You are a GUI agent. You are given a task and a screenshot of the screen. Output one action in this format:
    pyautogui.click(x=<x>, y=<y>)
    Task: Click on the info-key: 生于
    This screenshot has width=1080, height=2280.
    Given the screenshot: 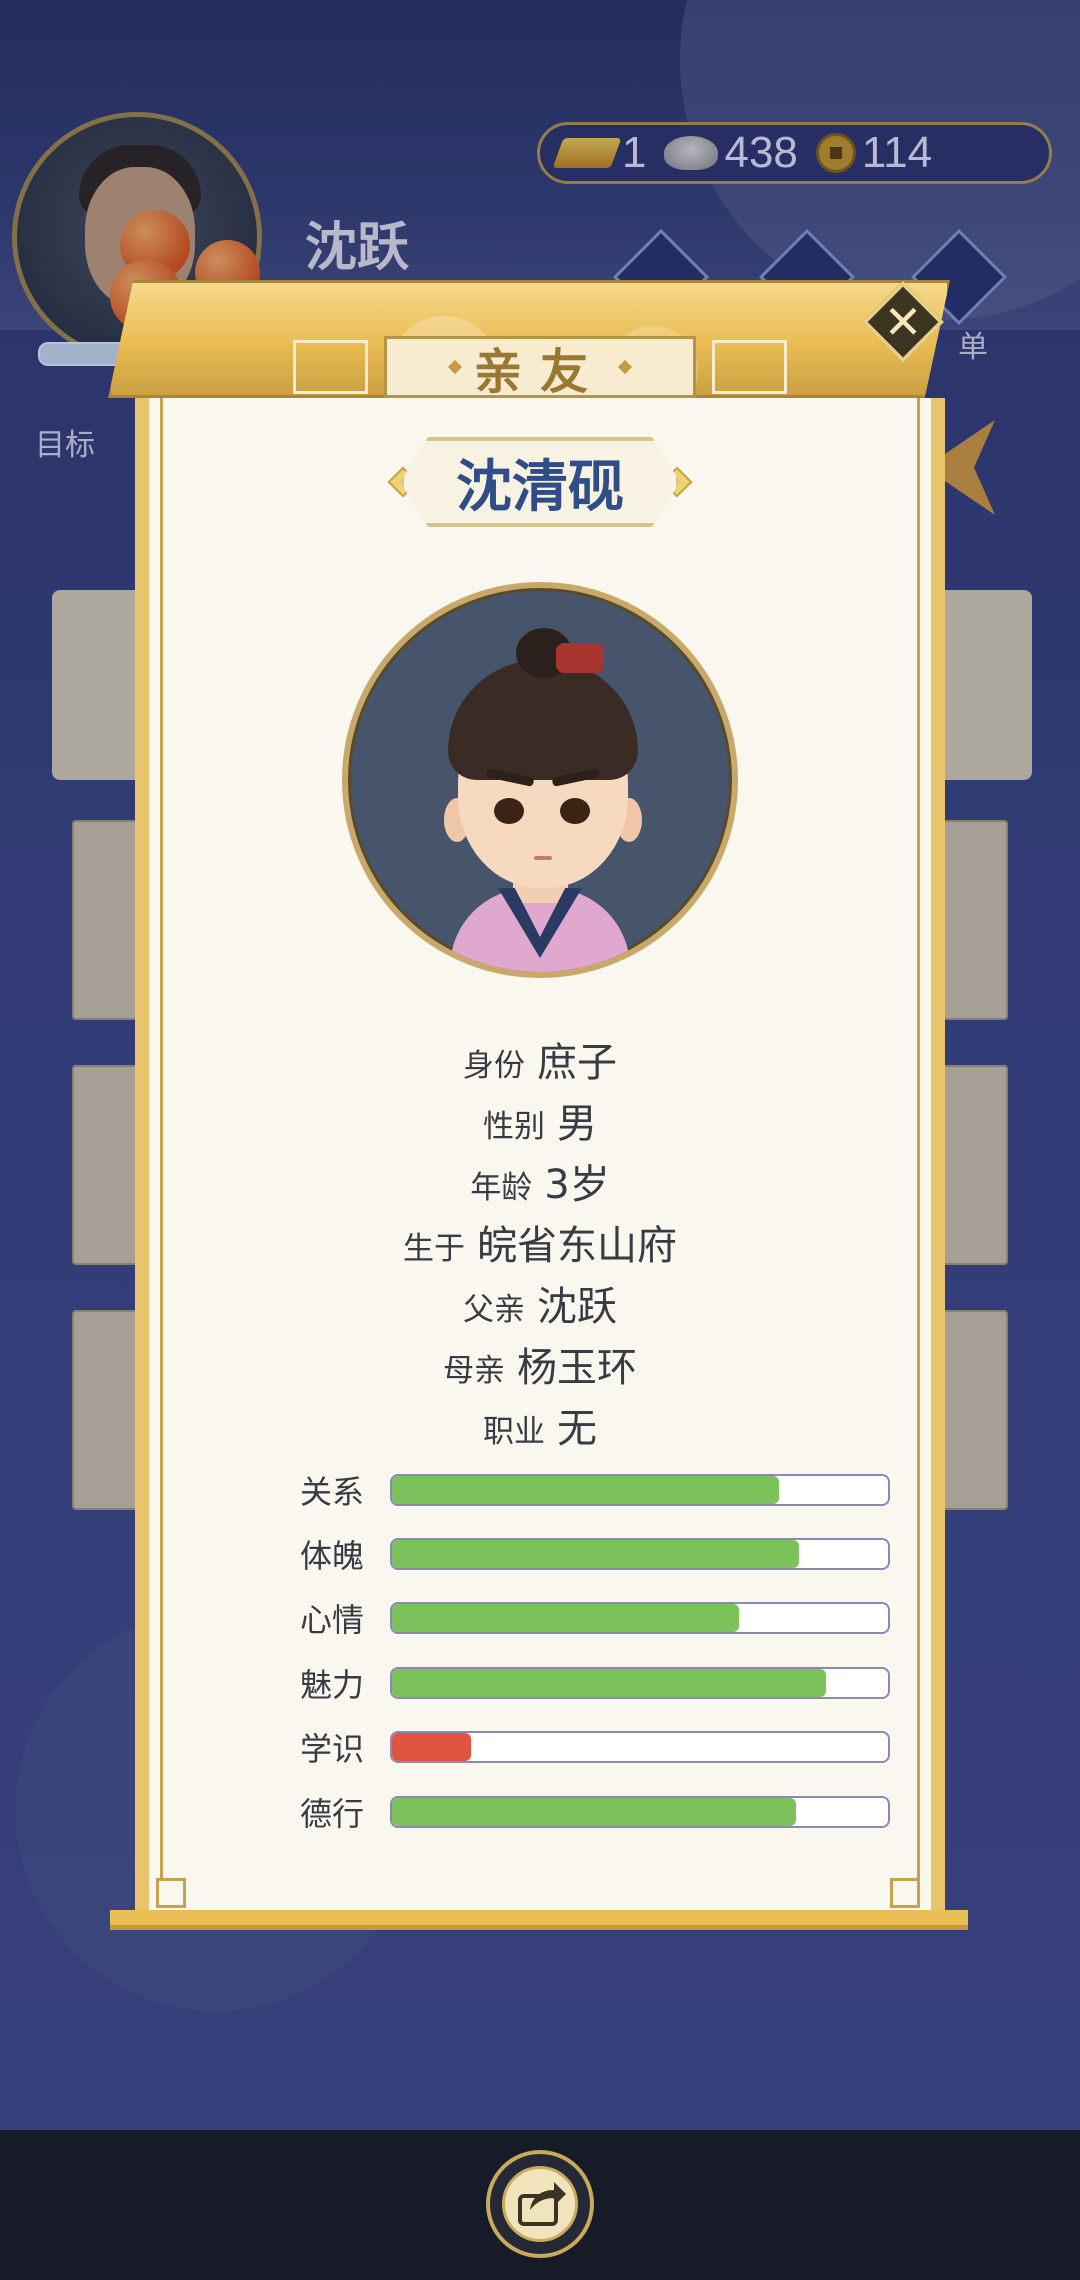 What is the action you would take?
    pyautogui.click(x=434, y=1249)
    